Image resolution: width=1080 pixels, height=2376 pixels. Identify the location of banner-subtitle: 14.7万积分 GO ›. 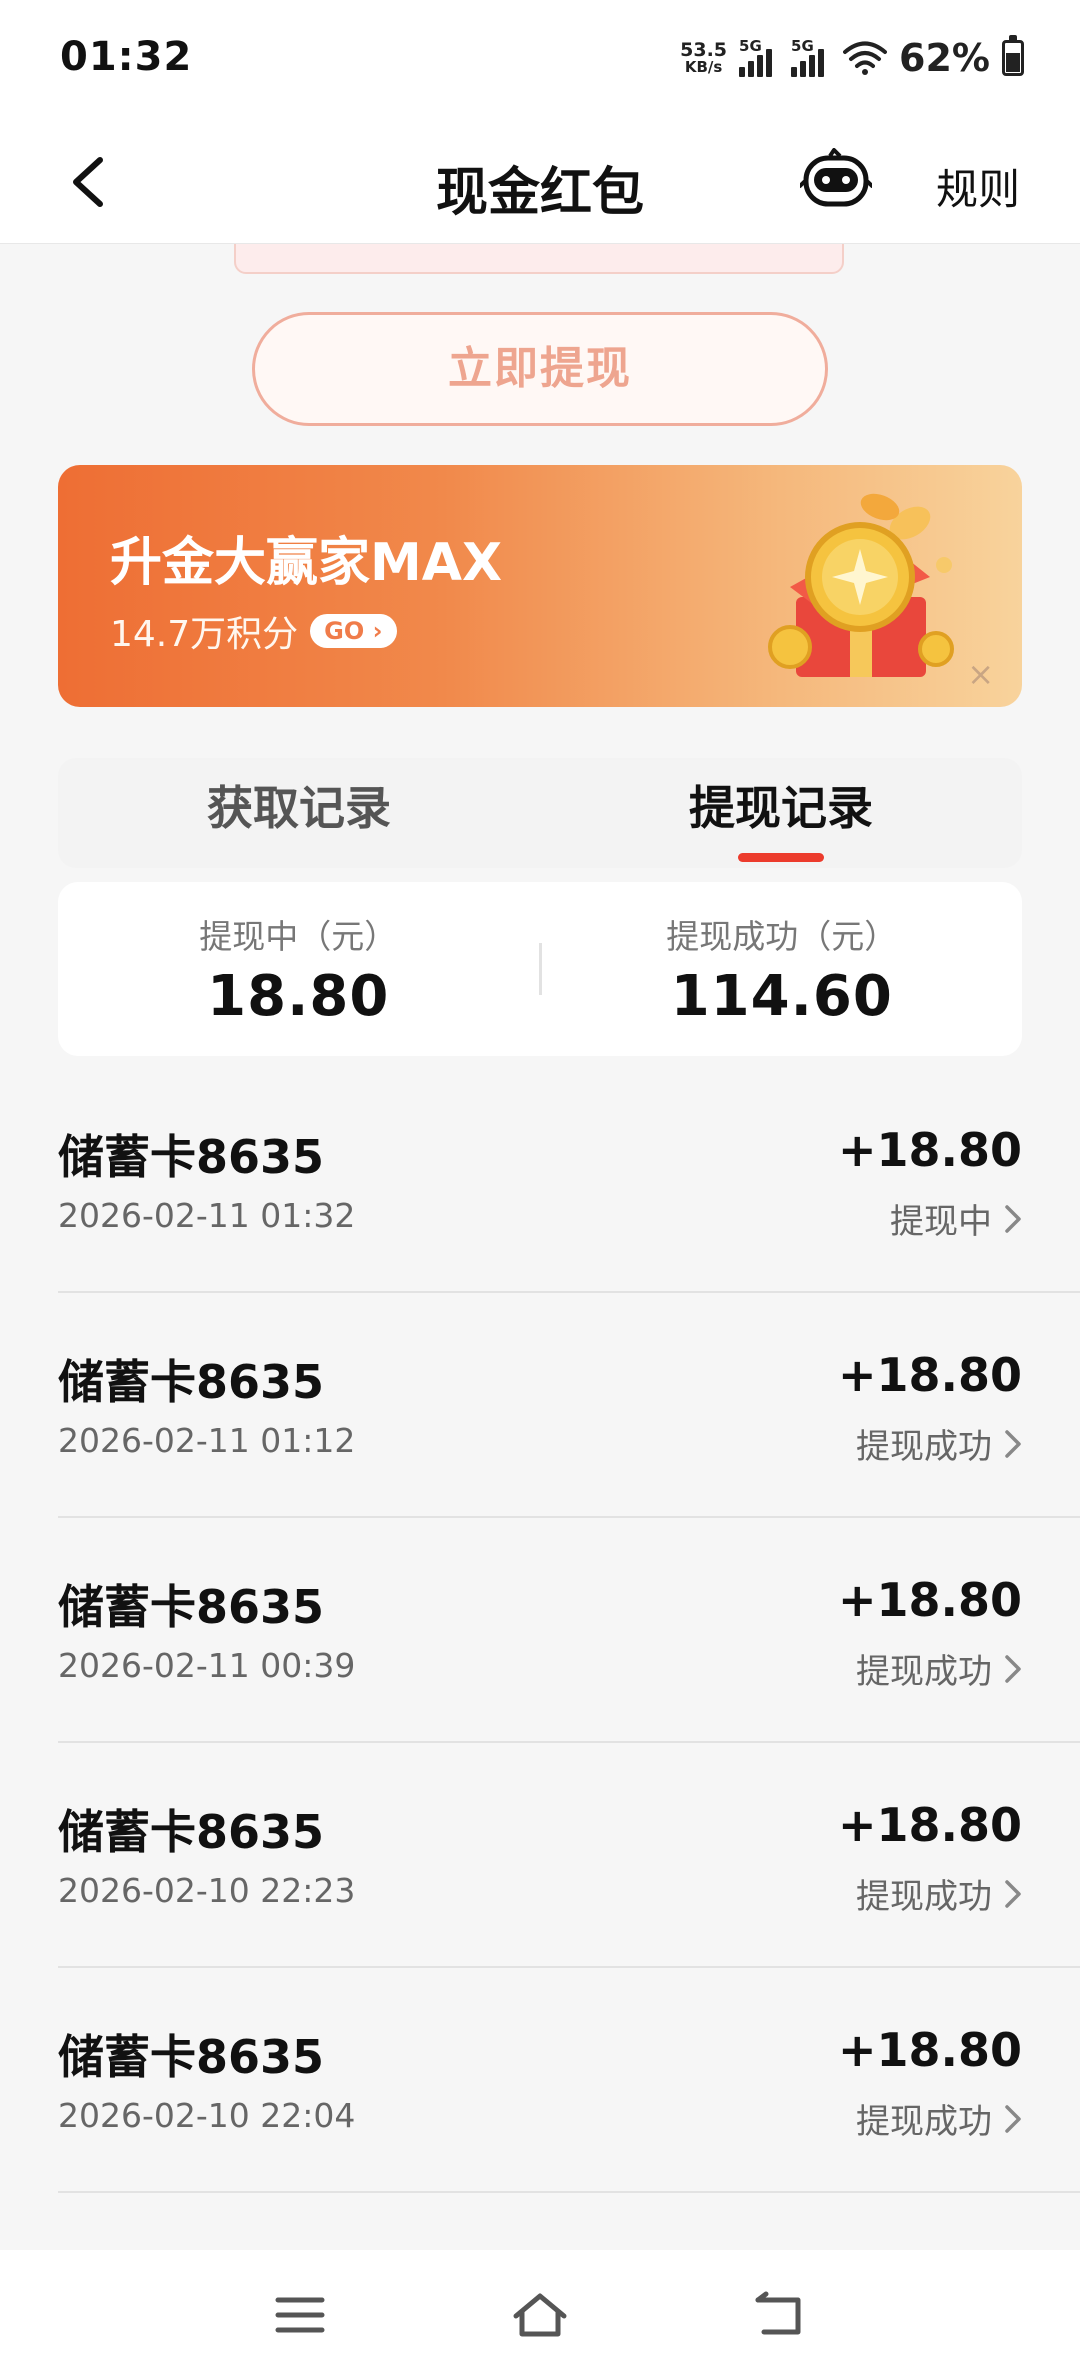
(253, 631).